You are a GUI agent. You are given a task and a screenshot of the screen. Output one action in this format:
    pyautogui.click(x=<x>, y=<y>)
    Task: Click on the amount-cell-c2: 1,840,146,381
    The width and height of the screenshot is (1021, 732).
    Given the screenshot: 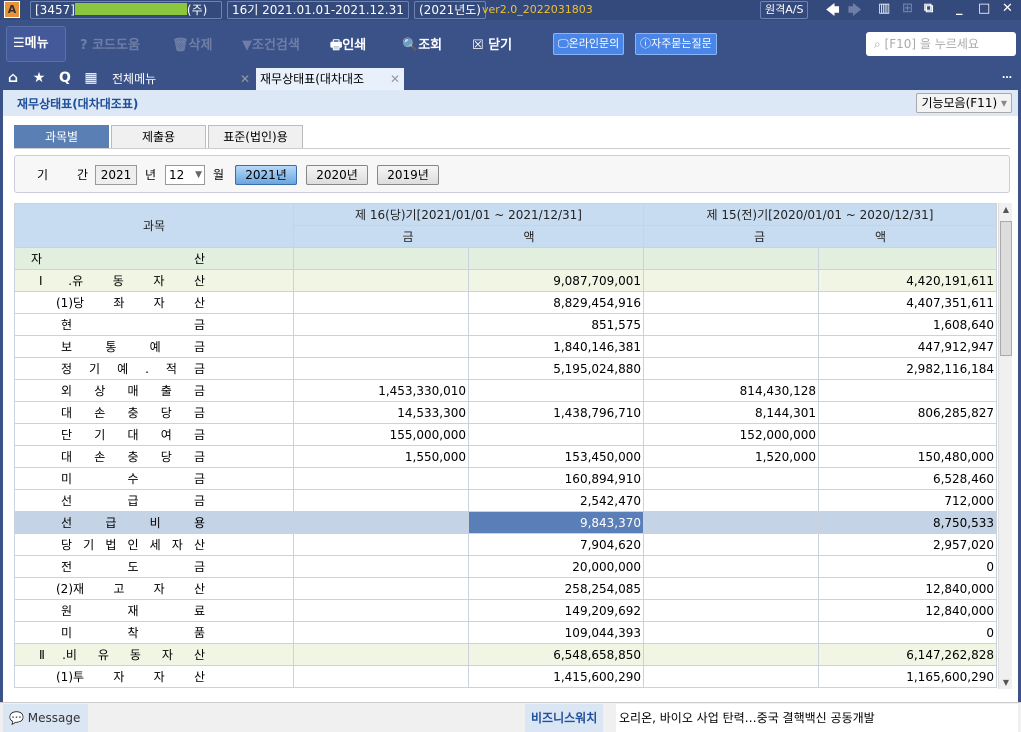 What is the action you would take?
    pyautogui.click(x=556, y=346)
    